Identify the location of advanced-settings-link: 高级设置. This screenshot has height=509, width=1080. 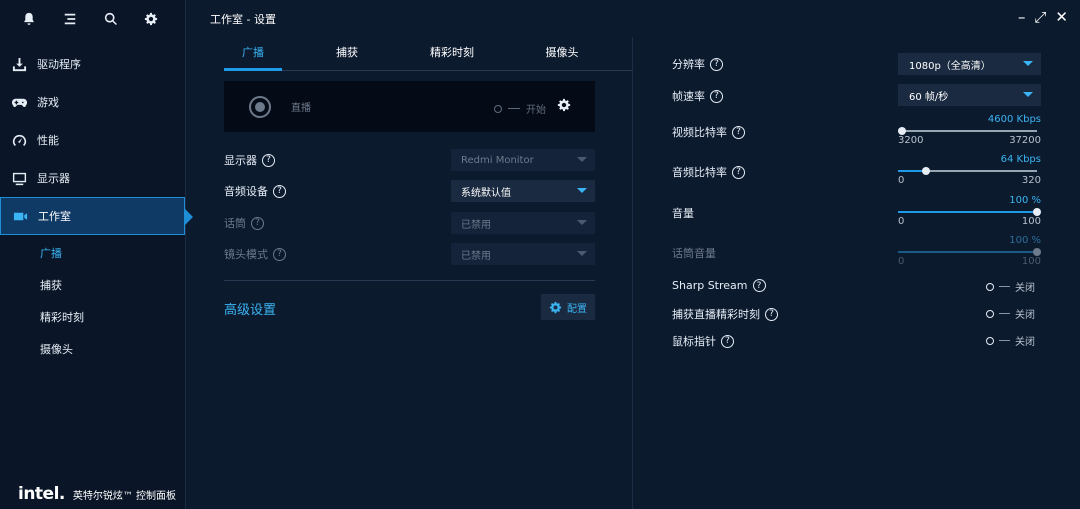
(250, 308).